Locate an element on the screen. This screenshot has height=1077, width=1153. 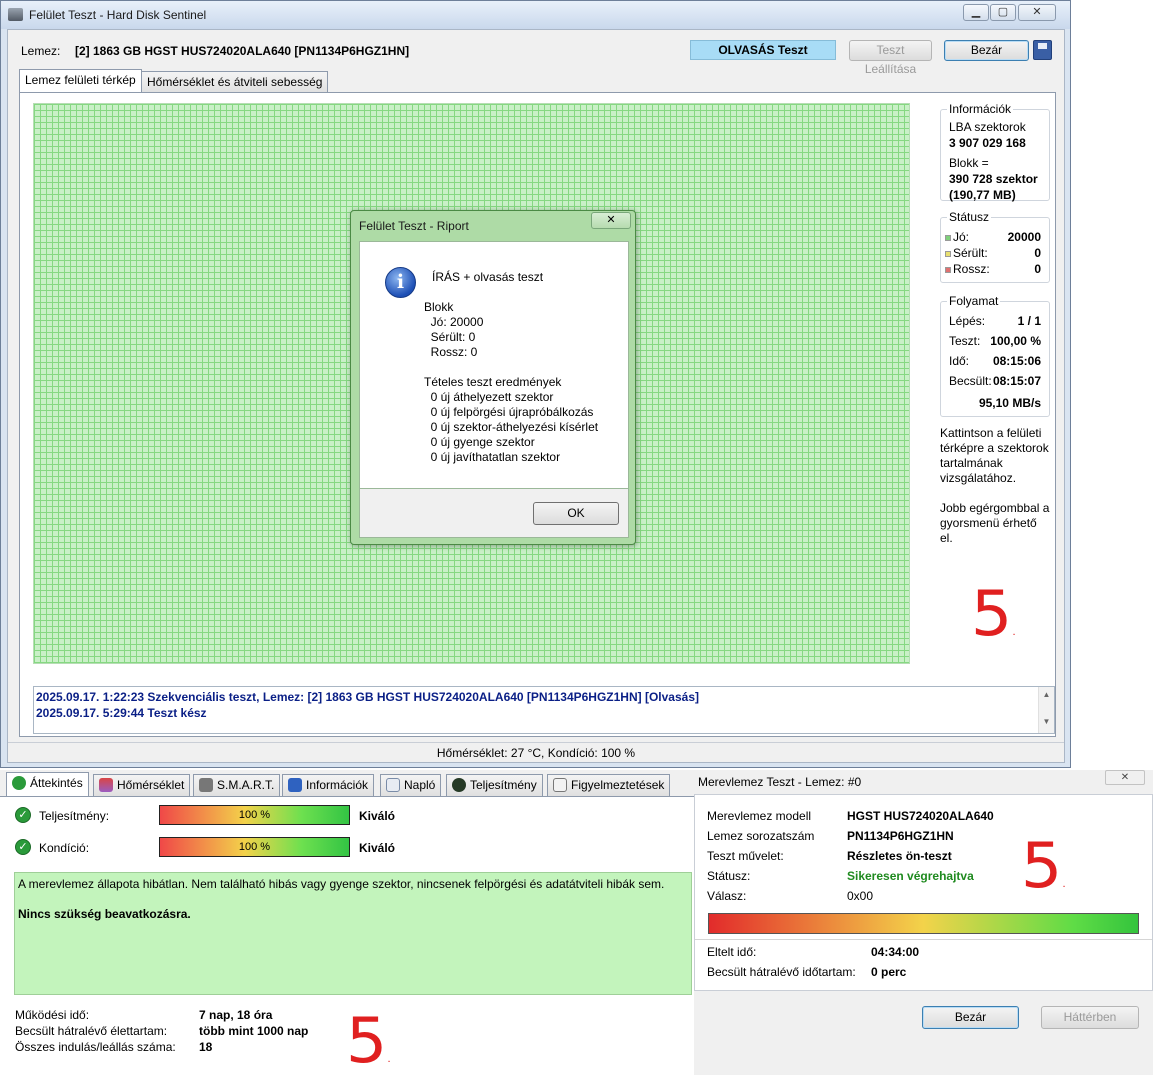
title-bar: Felület Teszt - Hard Disk Sentinel ▁ ▢ ✕ is located at coordinates (535, 15).